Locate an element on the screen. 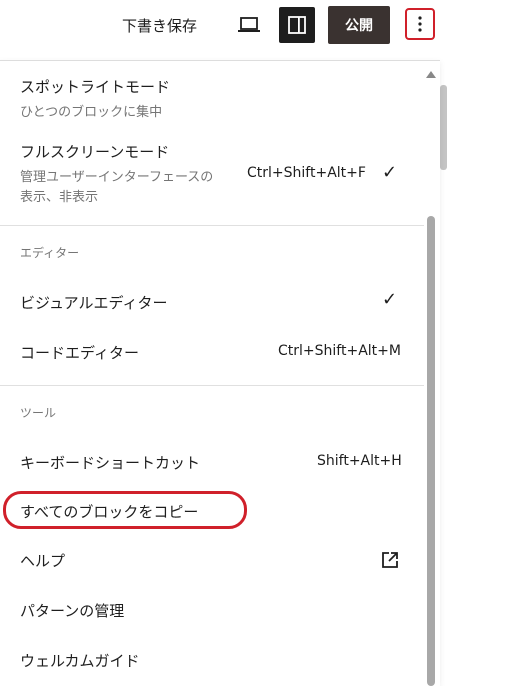 The width and height of the screenshot is (509, 686). shortcut-text: Ctrl+Shift+Alt+M is located at coordinates (339, 351).